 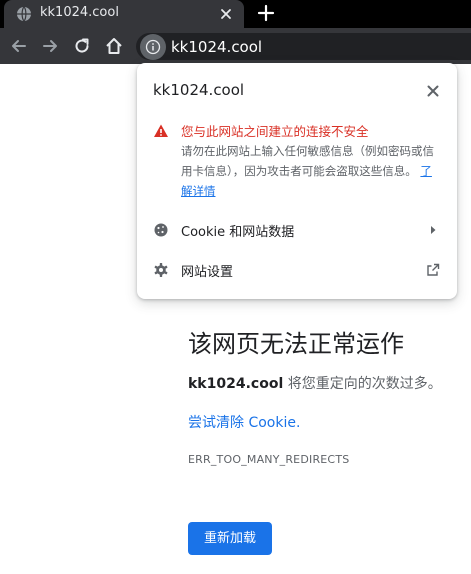 I want to click on back-icon, so click(x=19, y=46).